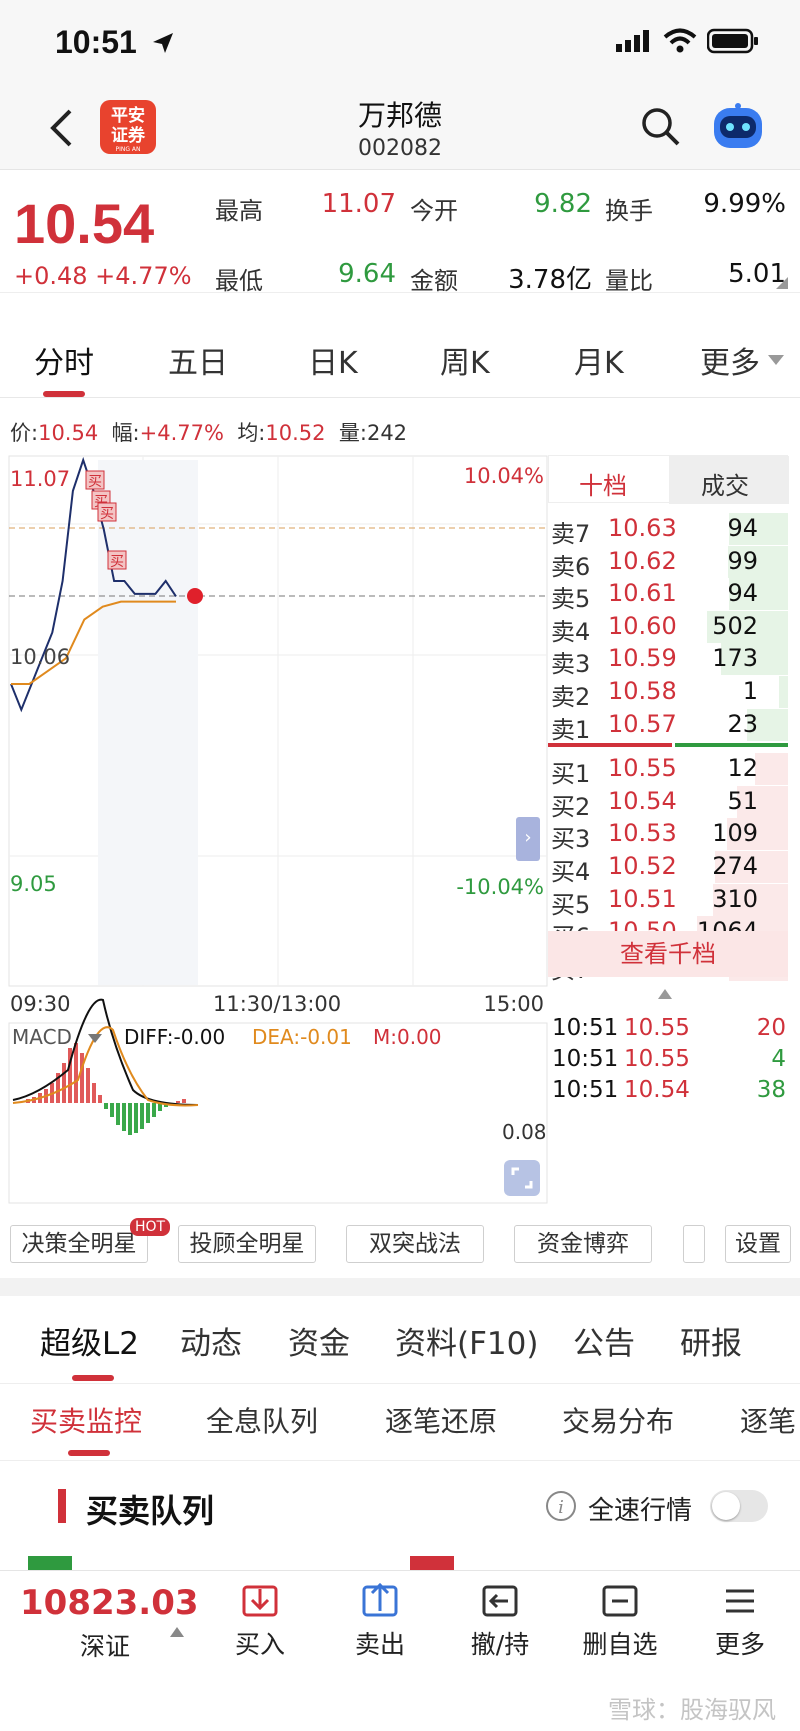 Image resolution: width=800 pixels, height=1731 pixels. I want to click on sell-label: 卖出, so click(379, 1644).